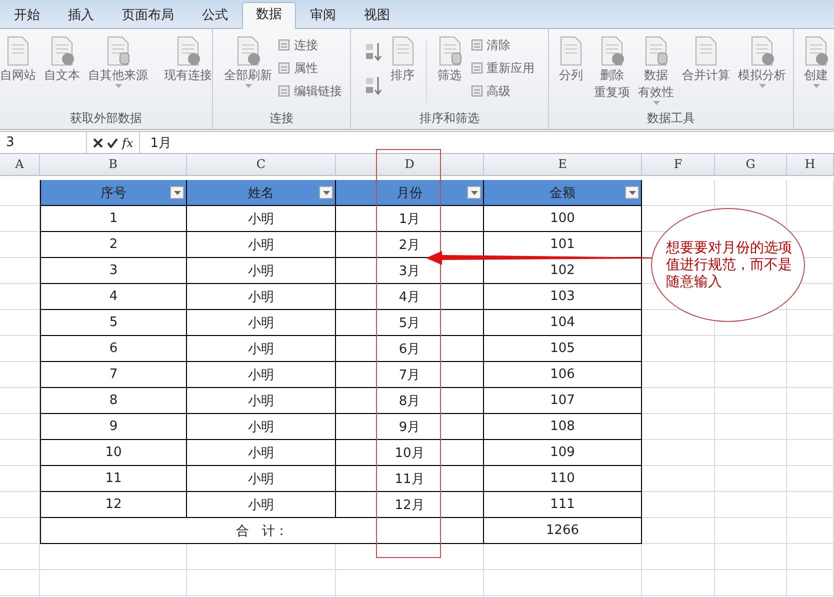 The height and width of the screenshot is (597, 834). I want to click on column-header: B, so click(113, 165).